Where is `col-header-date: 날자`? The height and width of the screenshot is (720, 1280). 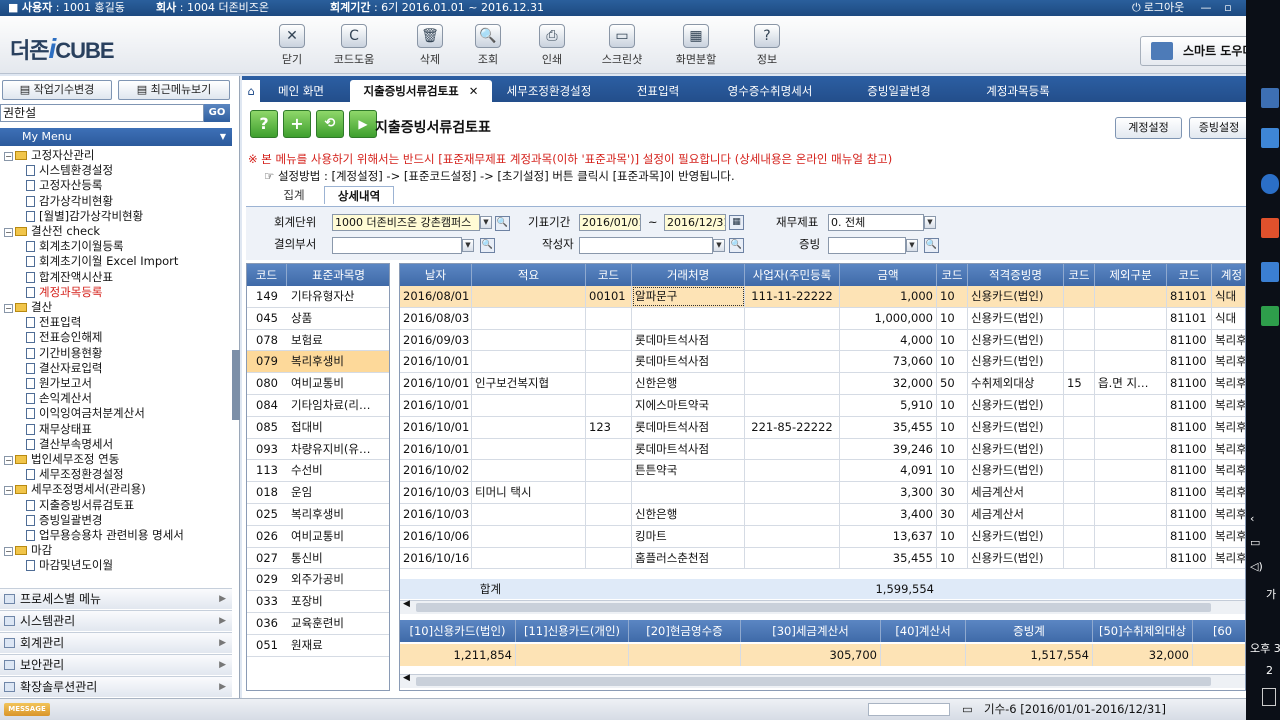
col-header-date: 날자 is located at coordinates (436, 275).